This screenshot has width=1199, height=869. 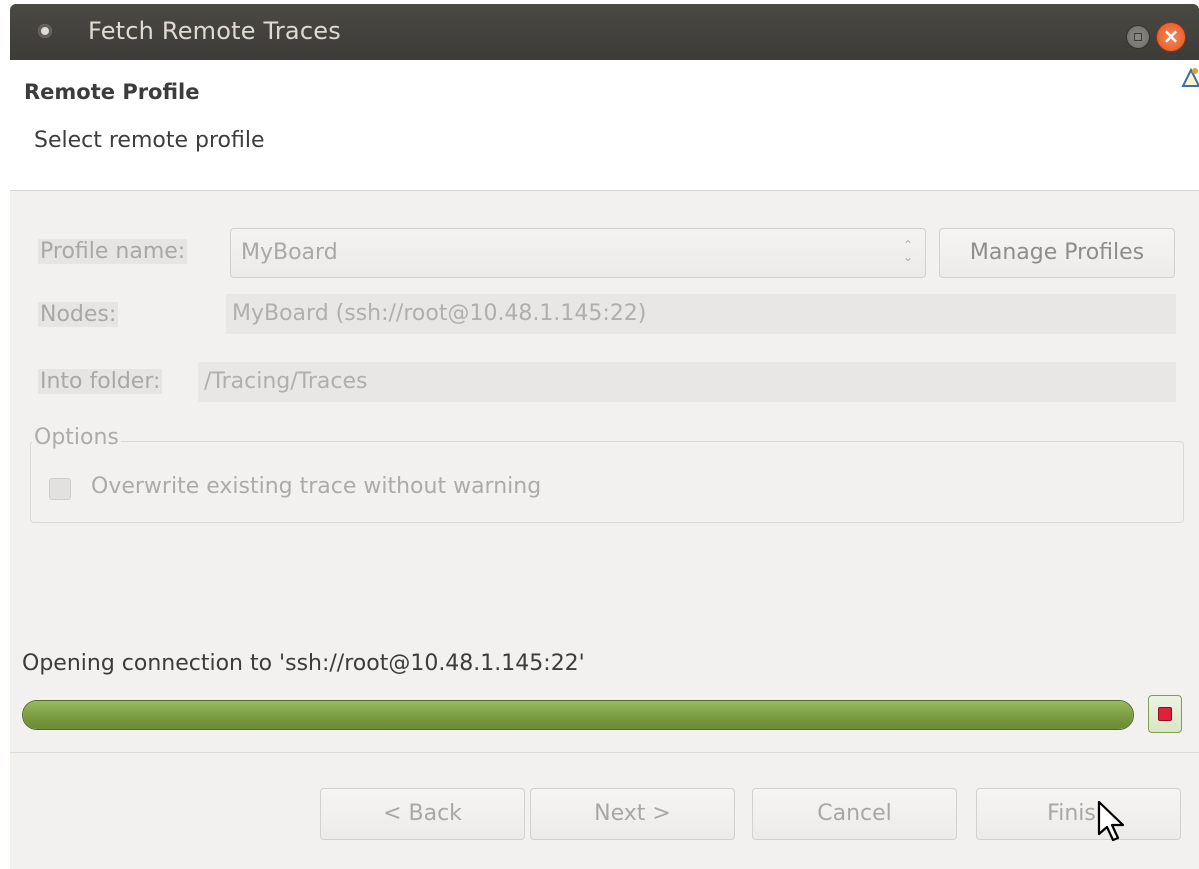 What do you see at coordinates (687, 382) in the screenshot?
I see `into-folder-field: /Tracing/Traces` at bounding box center [687, 382].